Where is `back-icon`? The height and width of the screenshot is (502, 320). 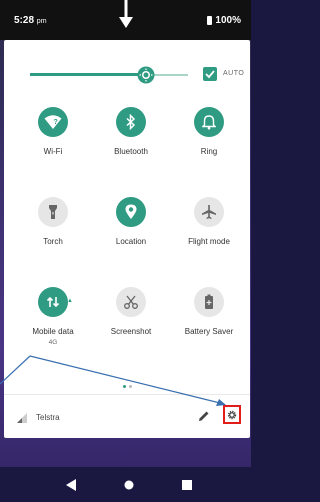
back-icon is located at coordinates (71, 485).